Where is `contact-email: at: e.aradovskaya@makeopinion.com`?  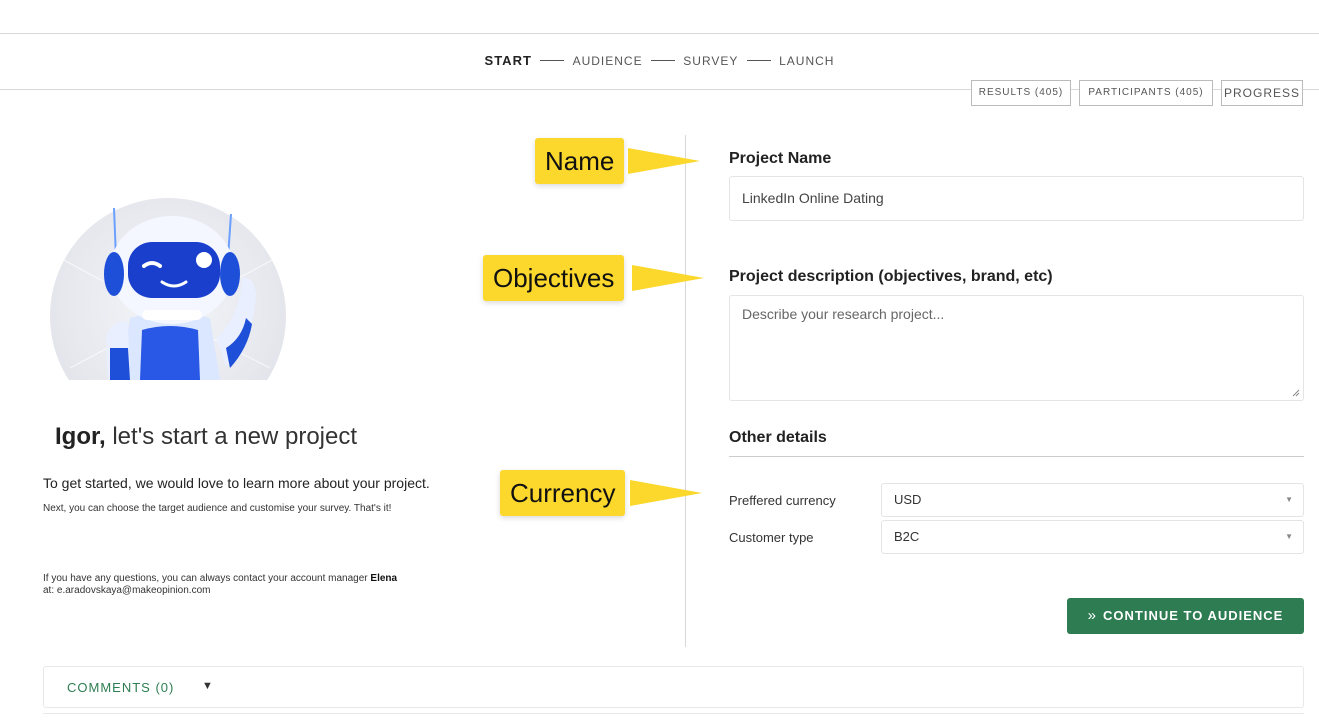 contact-email: at: e.aradovskaya@makeopinion.com is located at coordinates (126, 590).